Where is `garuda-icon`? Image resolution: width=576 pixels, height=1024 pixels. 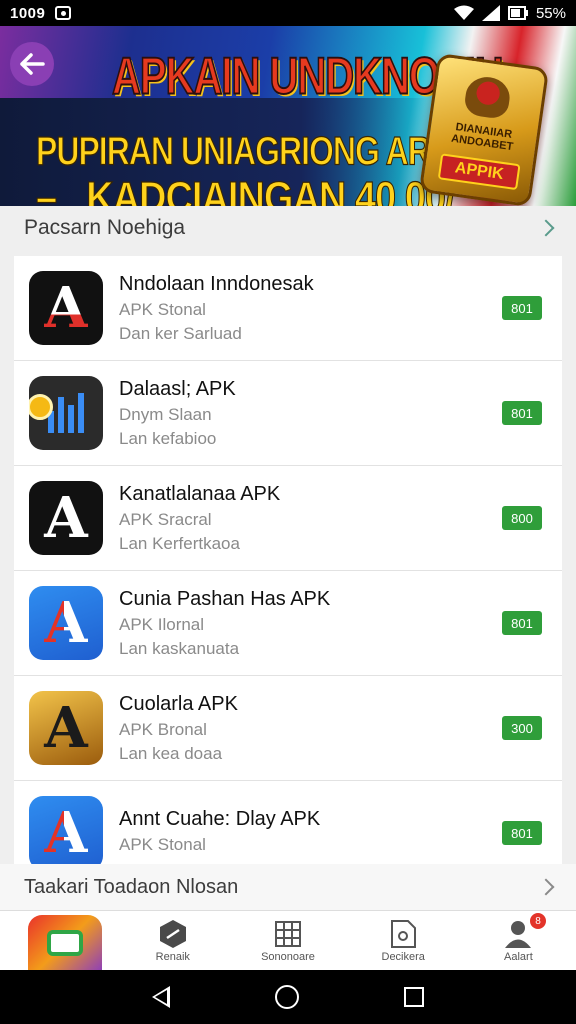
garuda-icon is located at coordinates (488, 97).